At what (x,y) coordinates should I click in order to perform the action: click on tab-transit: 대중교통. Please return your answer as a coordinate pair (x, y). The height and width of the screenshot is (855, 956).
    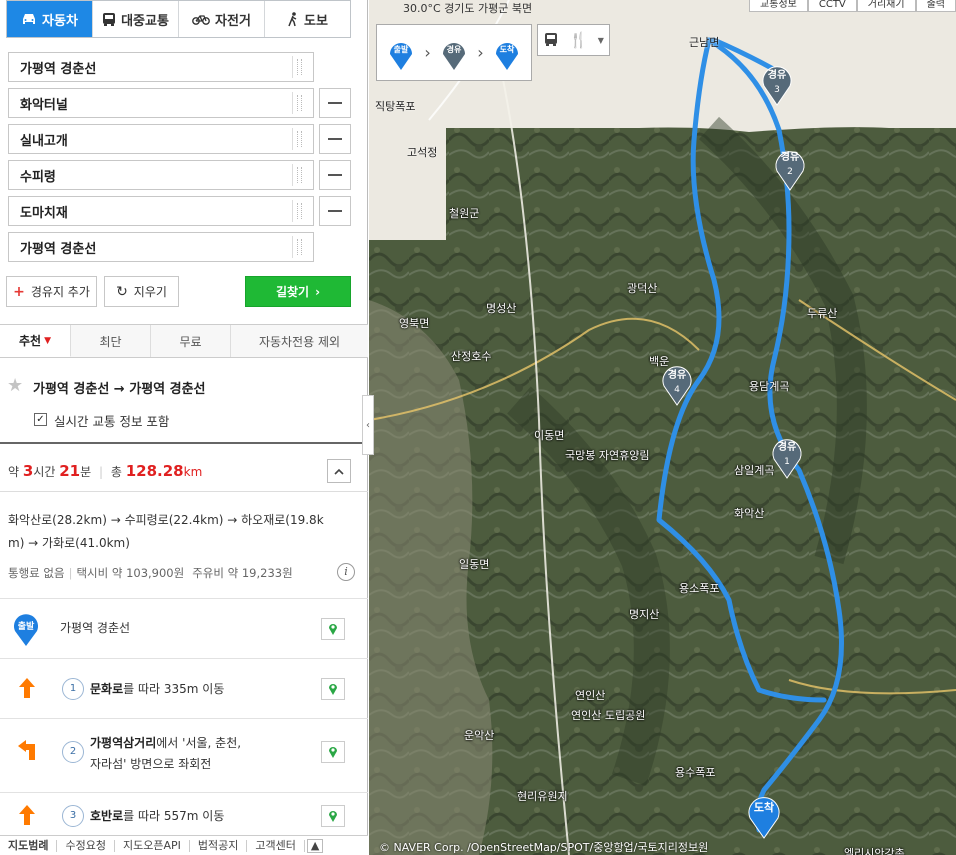
    Looking at the image, I should click on (136, 19).